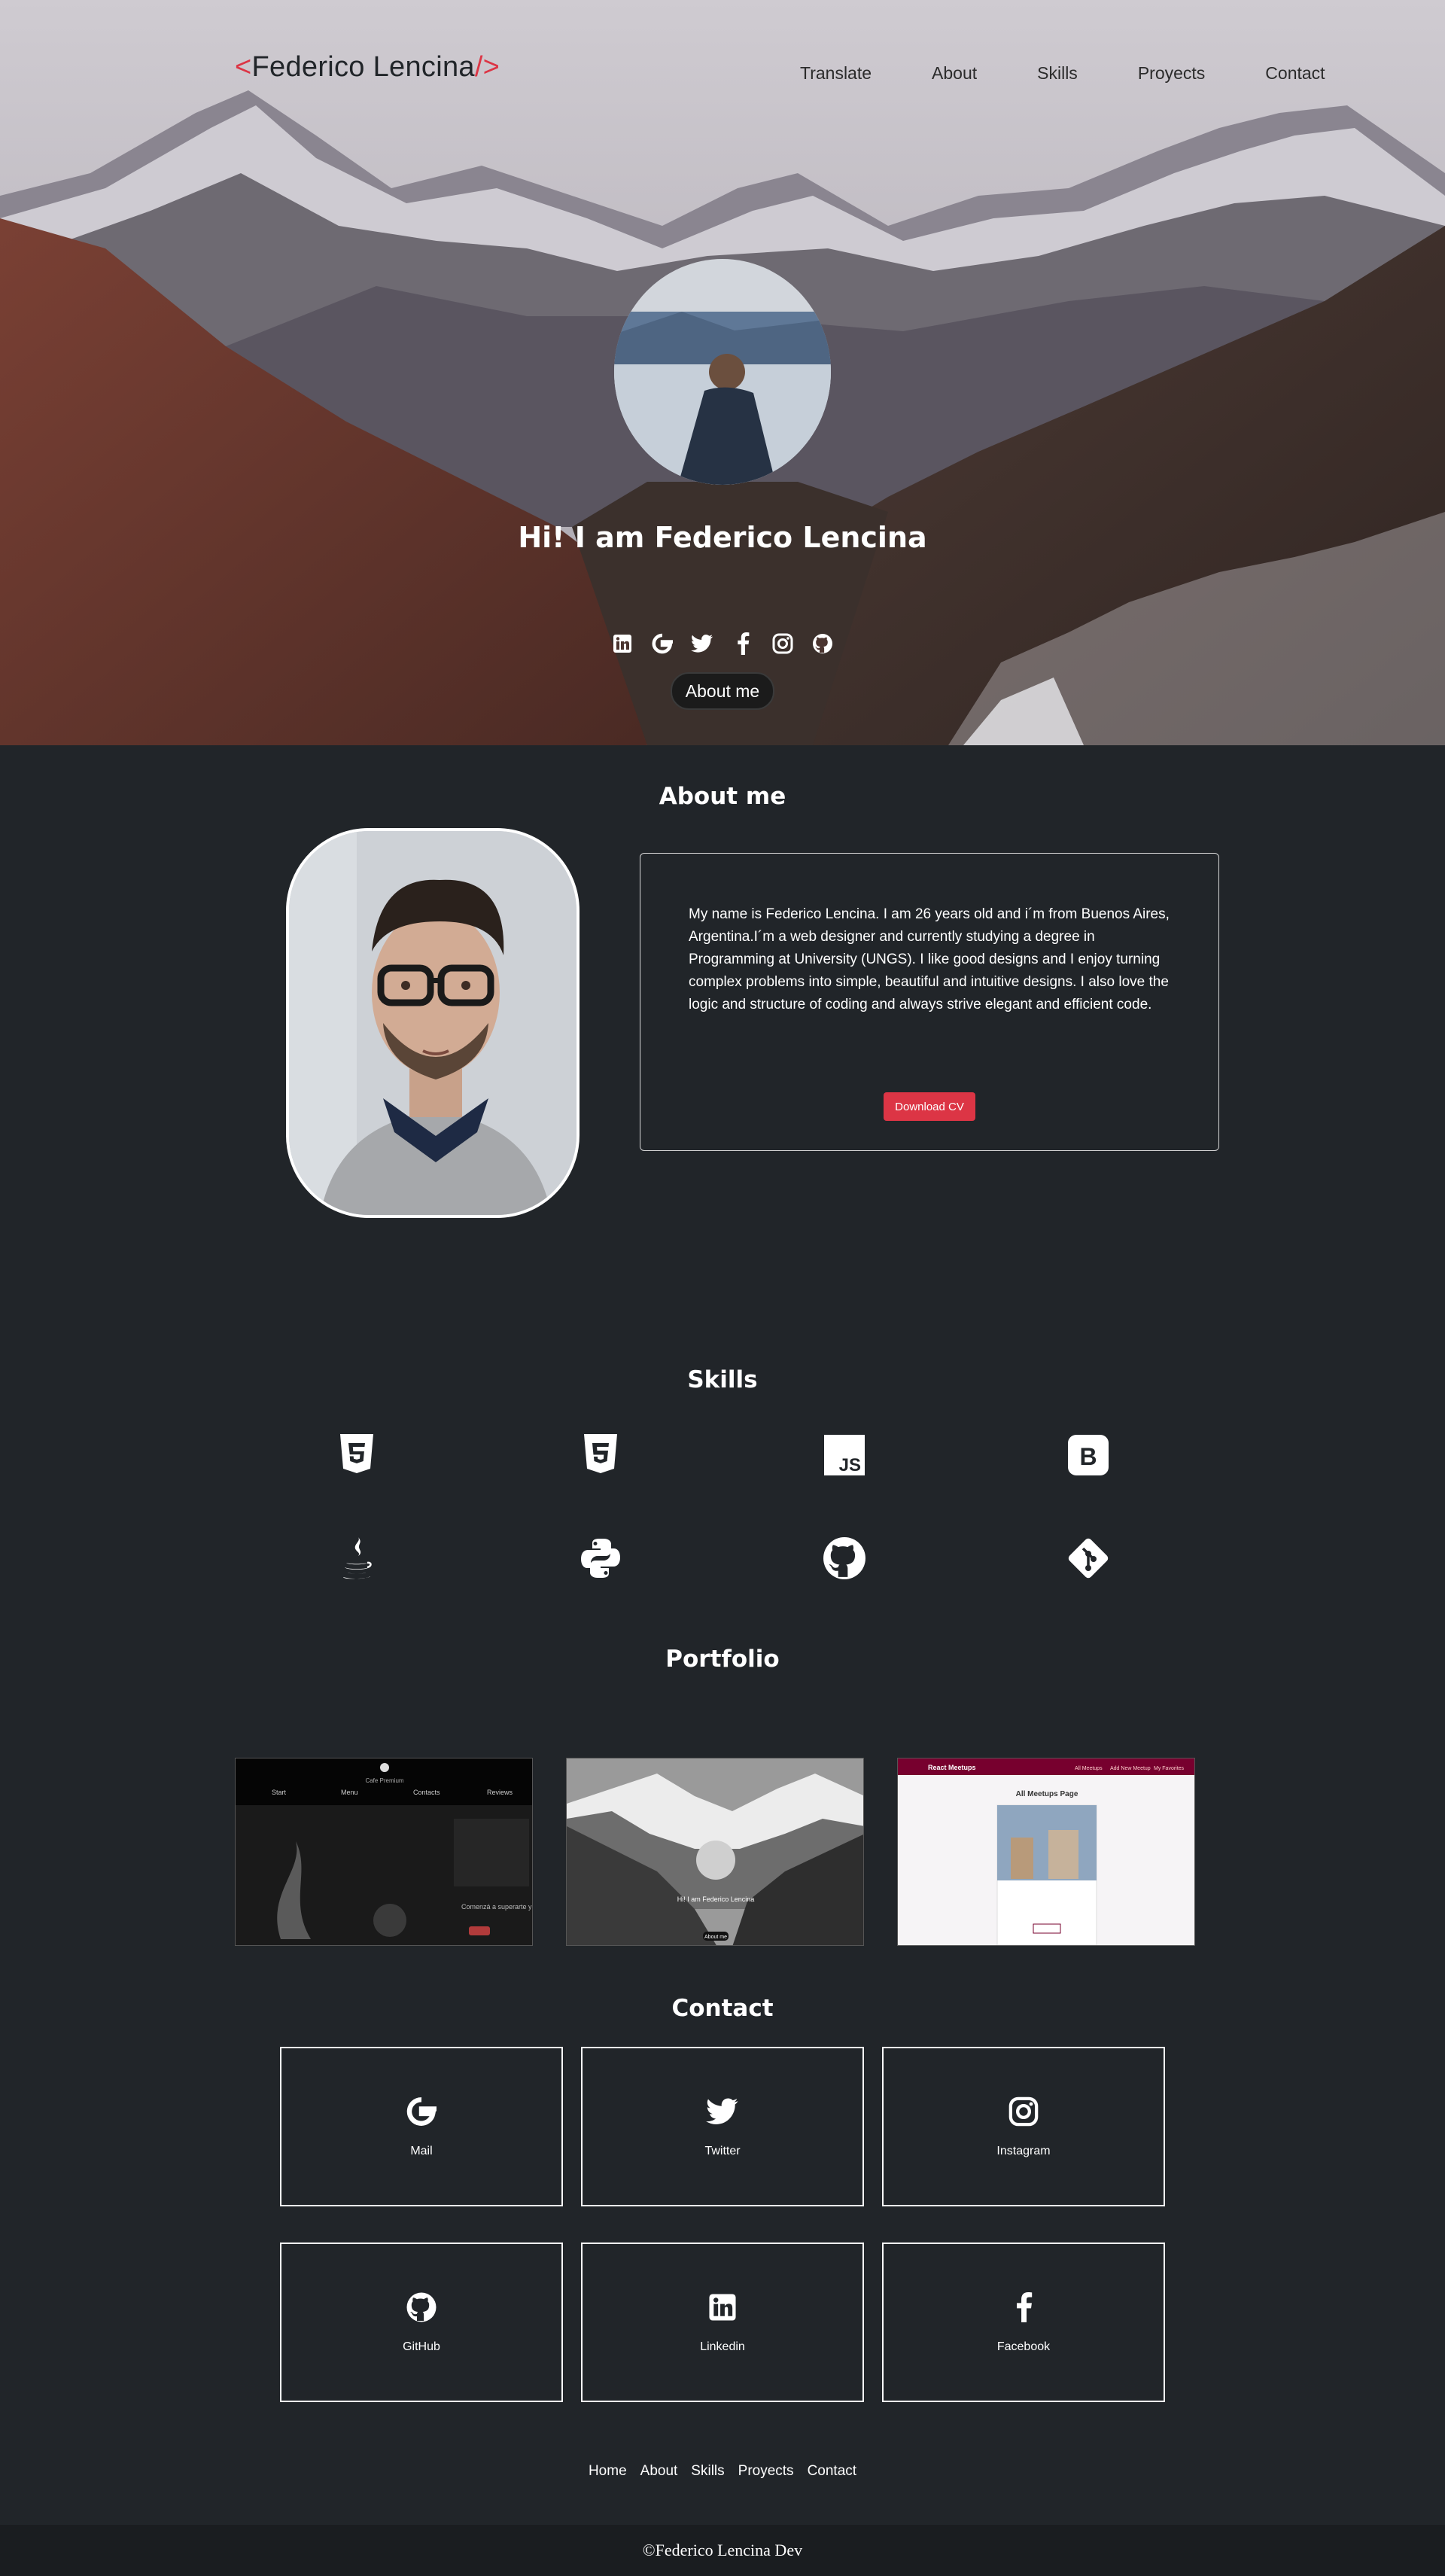 This screenshot has width=1445, height=2576. Describe the element at coordinates (487, 67) in the screenshot. I see `brand-close-bracket: />` at that location.